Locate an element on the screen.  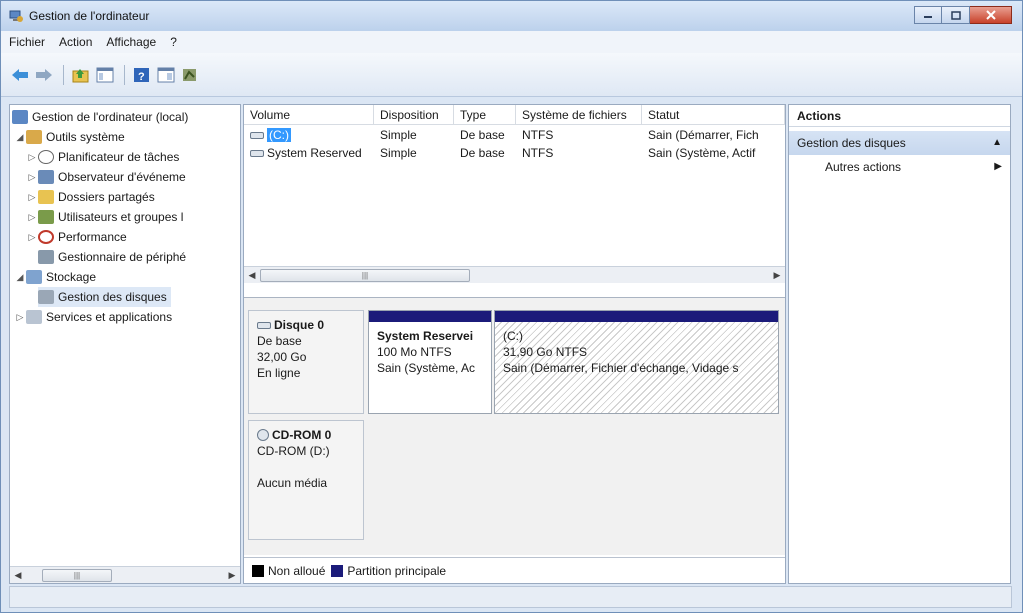
tree-label: Performance is located at coordinates (92, 237).